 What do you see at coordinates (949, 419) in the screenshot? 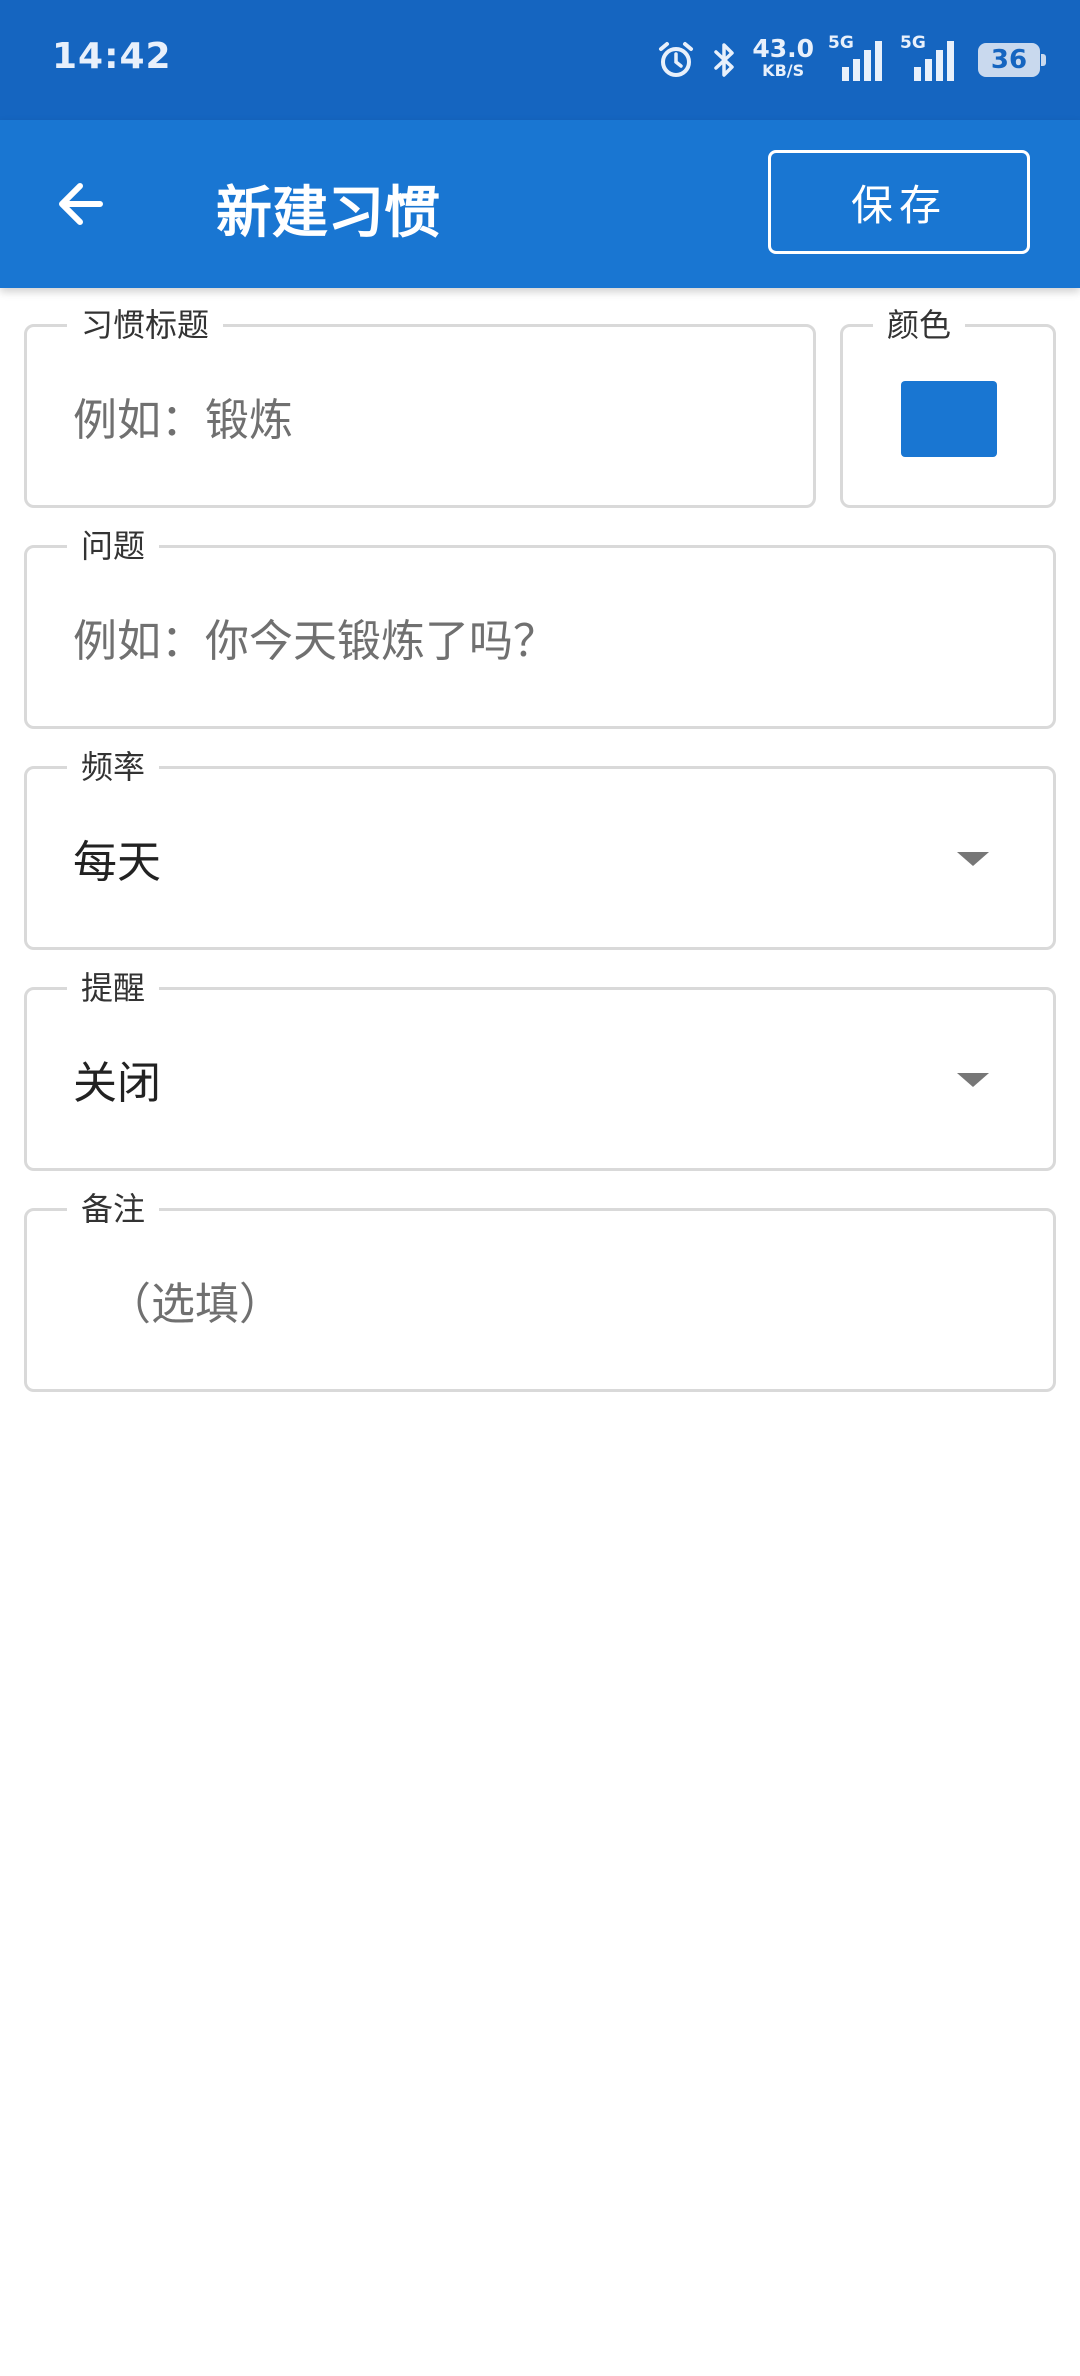
I see `color-swatch` at bounding box center [949, 419].